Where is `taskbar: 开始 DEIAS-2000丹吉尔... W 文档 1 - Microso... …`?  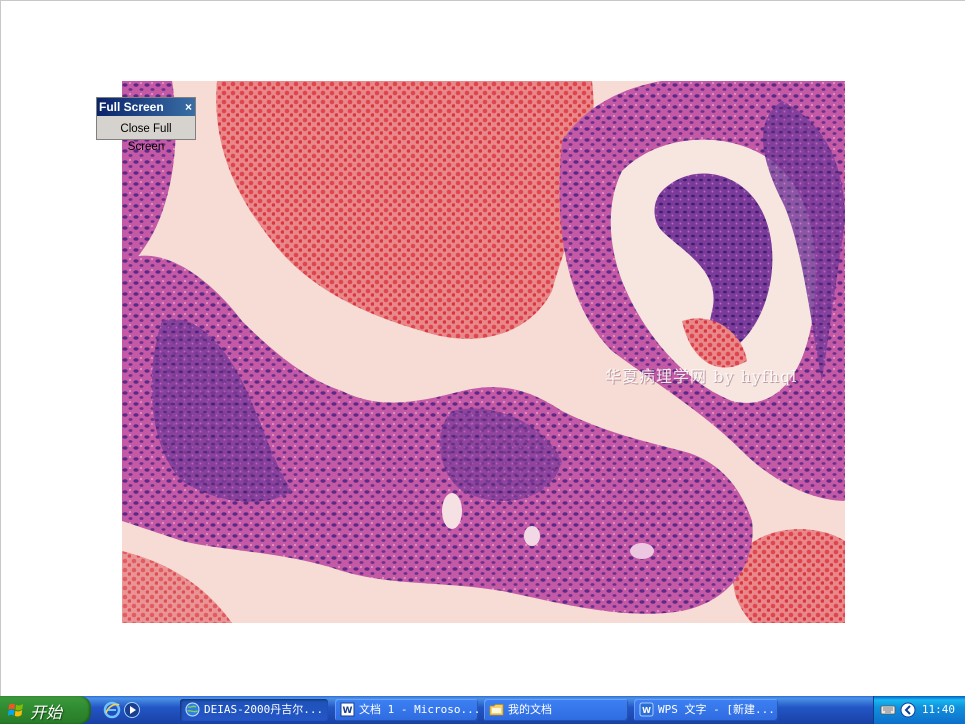
taskbar: 开始 DEIAS-2000丹吉尔... W 文档 1 - Microso... … is located at coordinates (482, 710).